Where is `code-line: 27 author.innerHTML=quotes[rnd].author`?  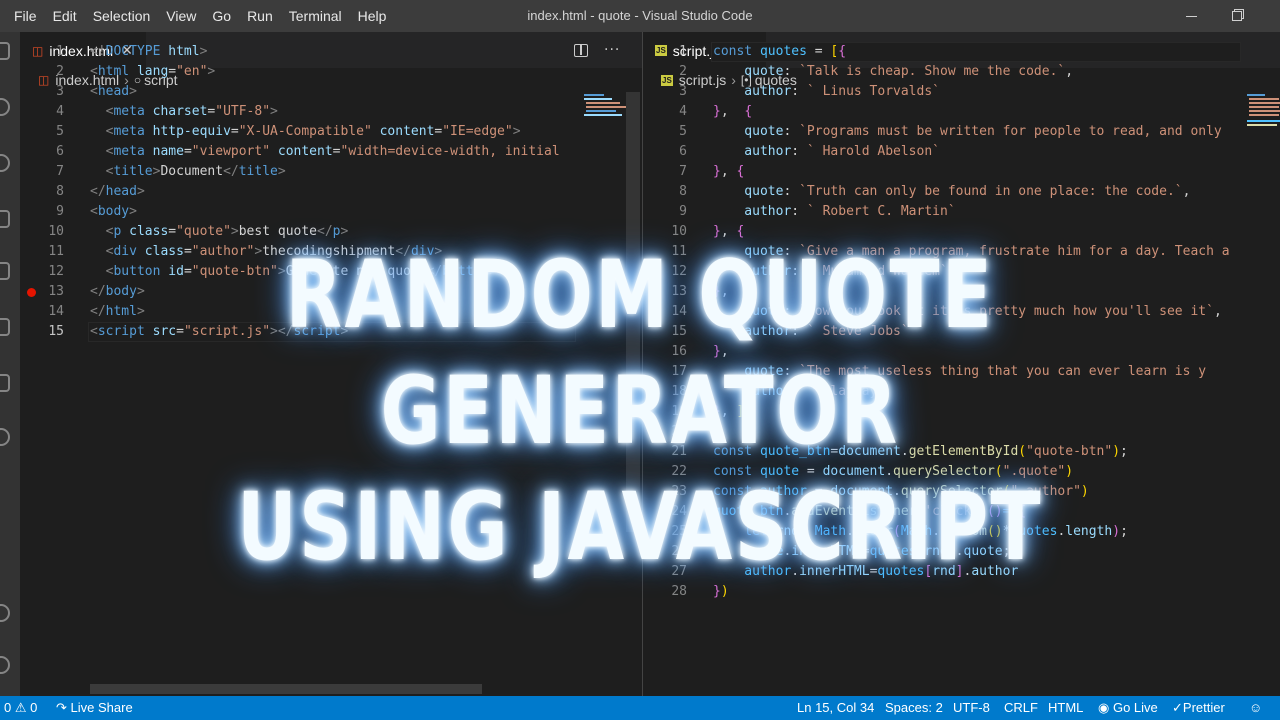 code-line: 27 author.innerHTML=quotes[rnd].author is located at coordinates (961, 572).